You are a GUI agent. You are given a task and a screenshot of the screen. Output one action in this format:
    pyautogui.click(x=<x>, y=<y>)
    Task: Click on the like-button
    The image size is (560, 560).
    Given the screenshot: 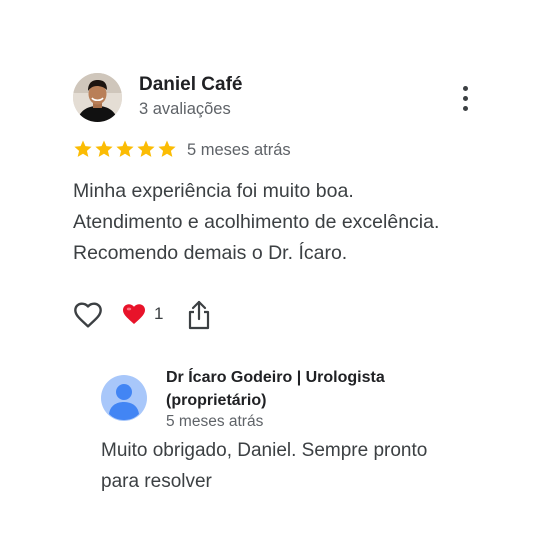 What is the action you would take?
    pyautogui.click(x=88, y=315)
    